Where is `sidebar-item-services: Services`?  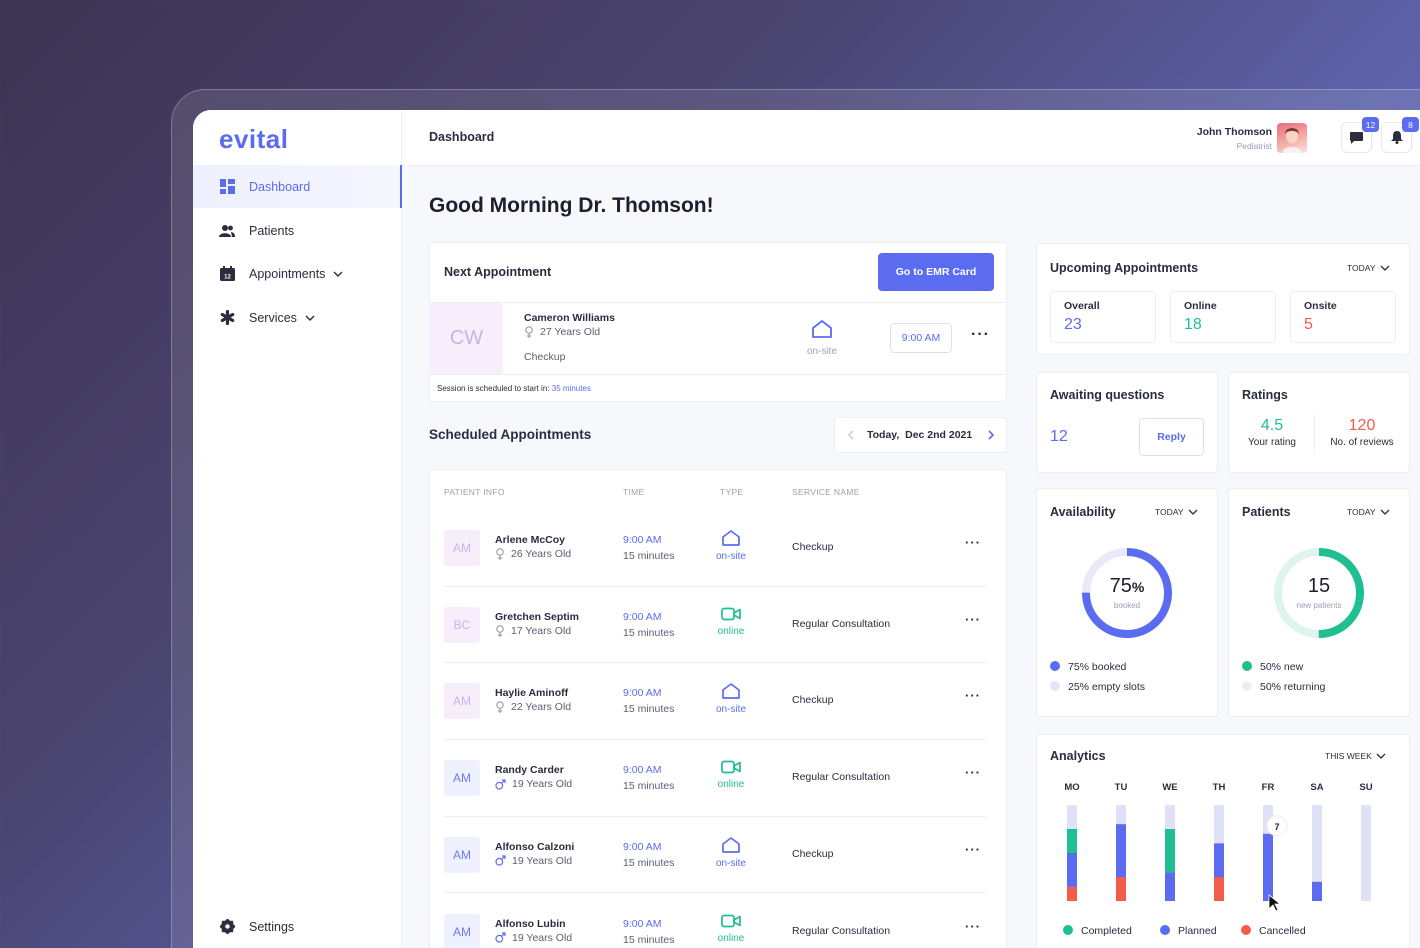 sidebar-item-services: Services is located at coordinates (297, 317).